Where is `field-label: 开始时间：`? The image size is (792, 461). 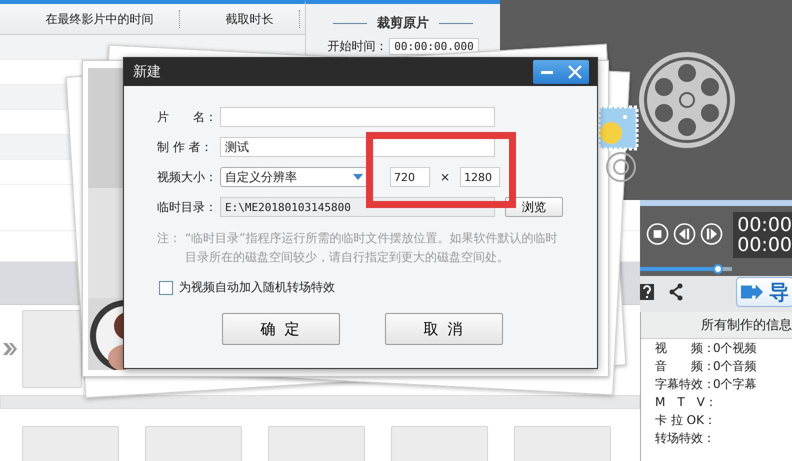
field-label: 开始时间： is located at coordinates (357, 46).